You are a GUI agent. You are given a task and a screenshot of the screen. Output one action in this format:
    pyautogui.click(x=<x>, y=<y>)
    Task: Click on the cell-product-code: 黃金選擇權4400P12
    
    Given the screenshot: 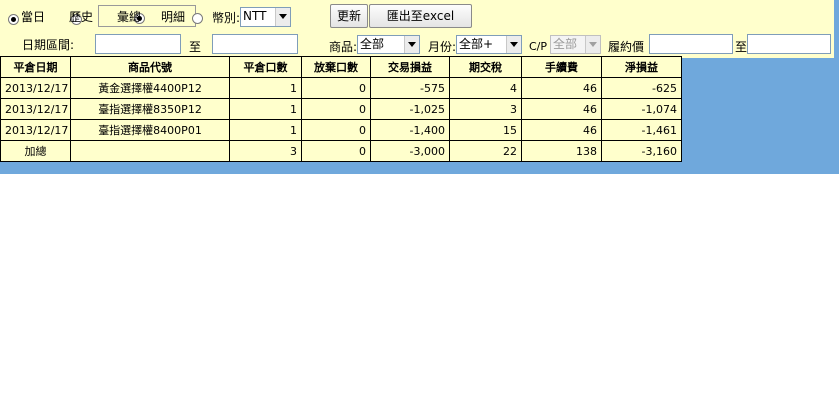 What is the action you would take?
    pyautogui.click(x=150, y=88)
    